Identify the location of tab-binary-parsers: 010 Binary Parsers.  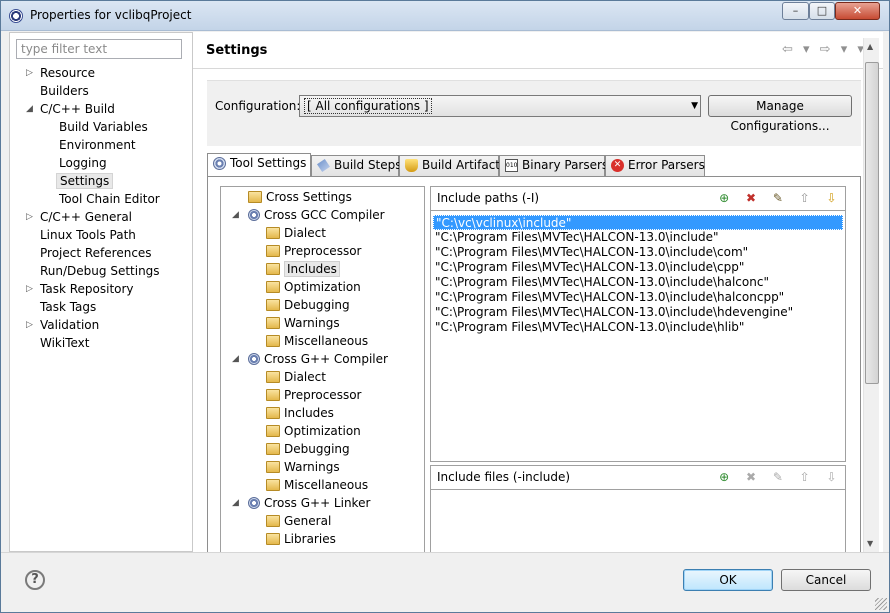
(553, 165).